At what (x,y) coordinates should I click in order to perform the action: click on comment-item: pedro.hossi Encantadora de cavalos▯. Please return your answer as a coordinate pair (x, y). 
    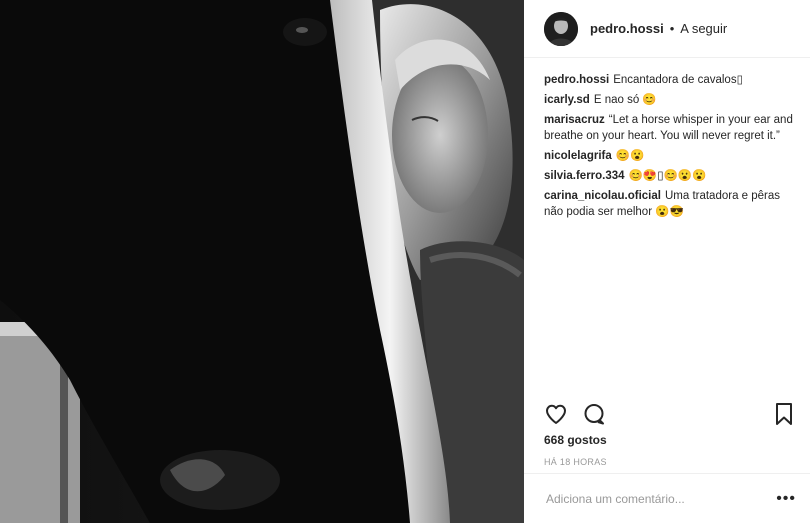
    Looking at the image, I should click on (669, 80).